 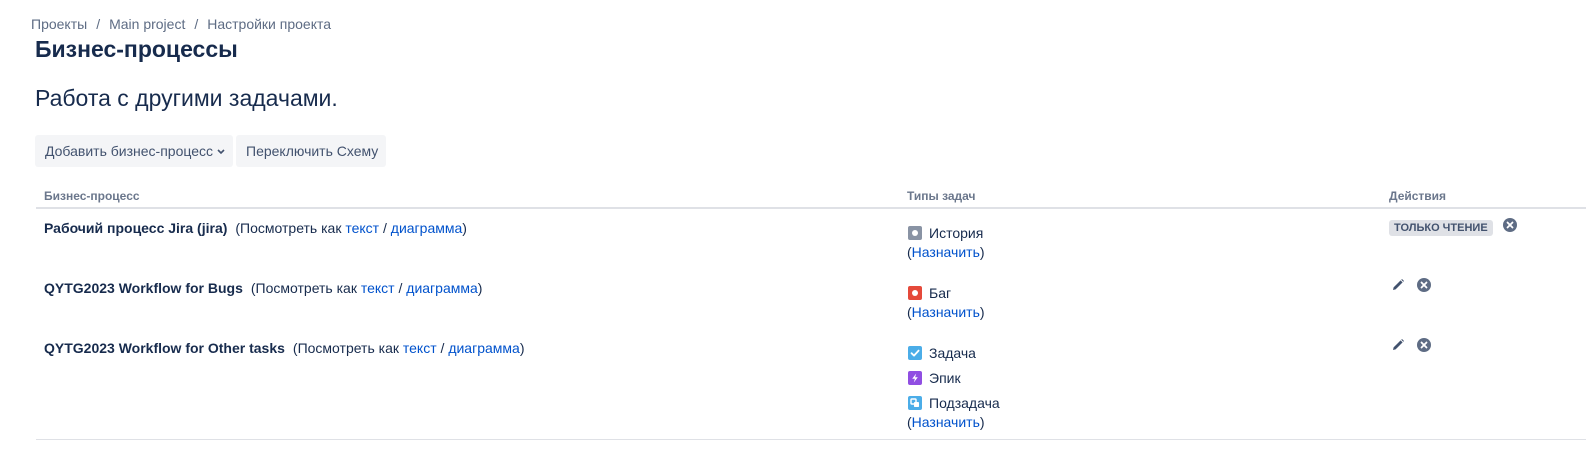 I want to click on breadcrumb: Проекты / Main project / Настройки проекта, so click(x=181, y=24).